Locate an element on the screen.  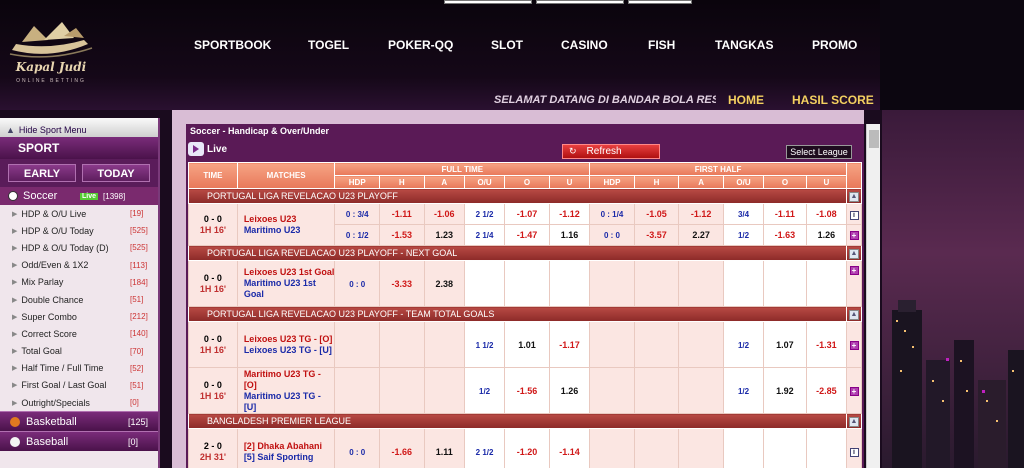
odds-over: -1.56 is located at coordinates (527, 390).